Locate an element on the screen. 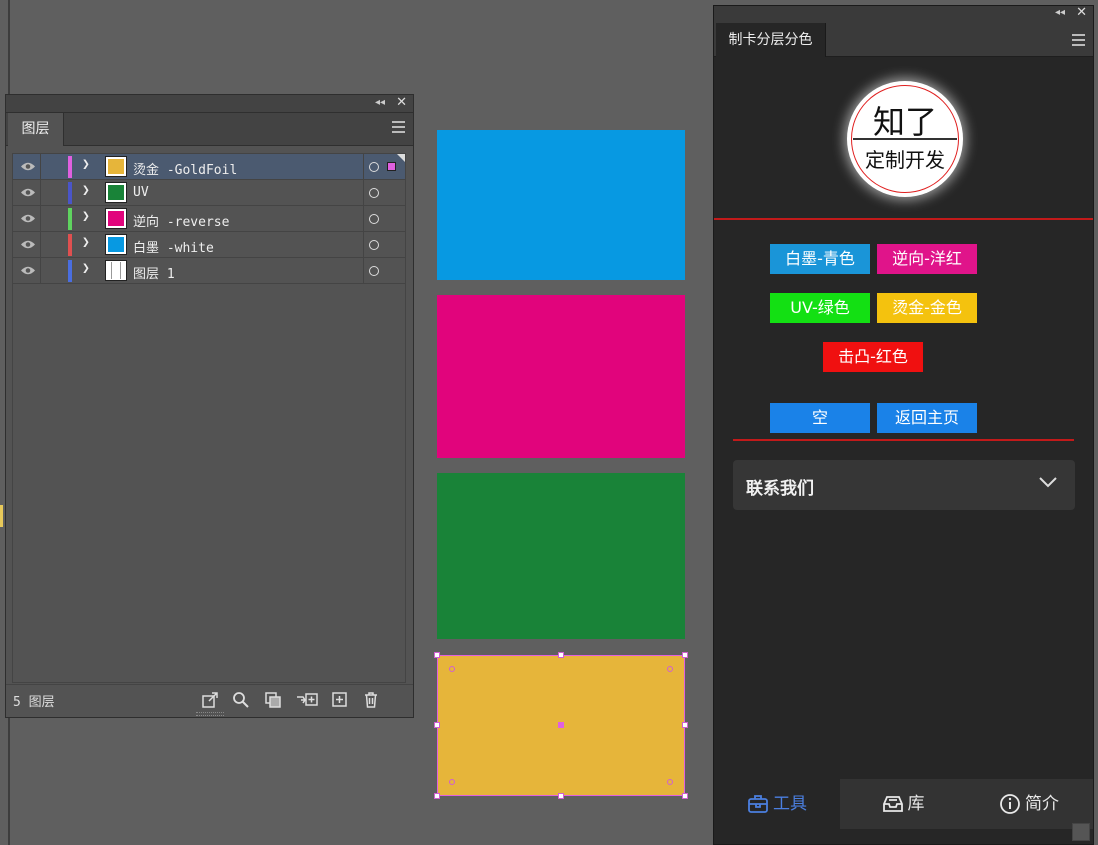 The image size is (1098, 845). layer-row: ❯ 烫金 -GoldFoil is located at coordinates (209, 167).